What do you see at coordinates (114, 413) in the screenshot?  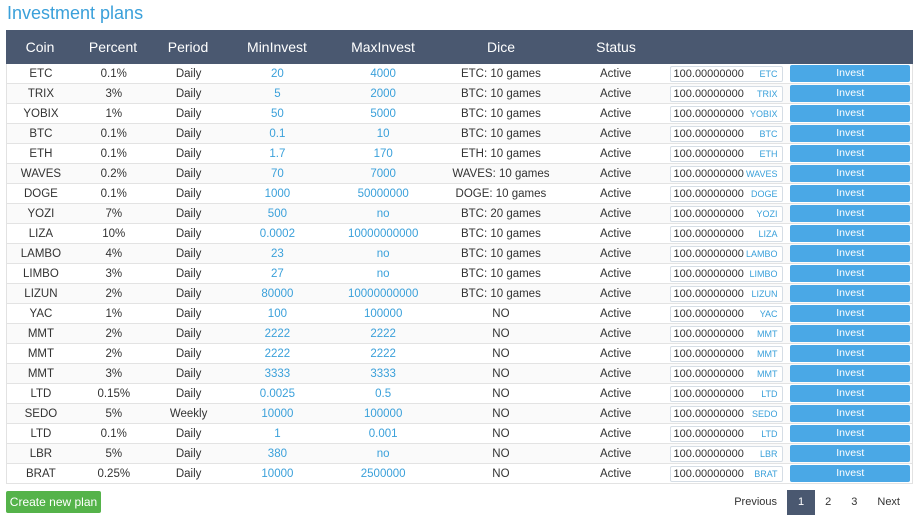 I see `cell-percent: 5%` at bounding box center [114, 413].